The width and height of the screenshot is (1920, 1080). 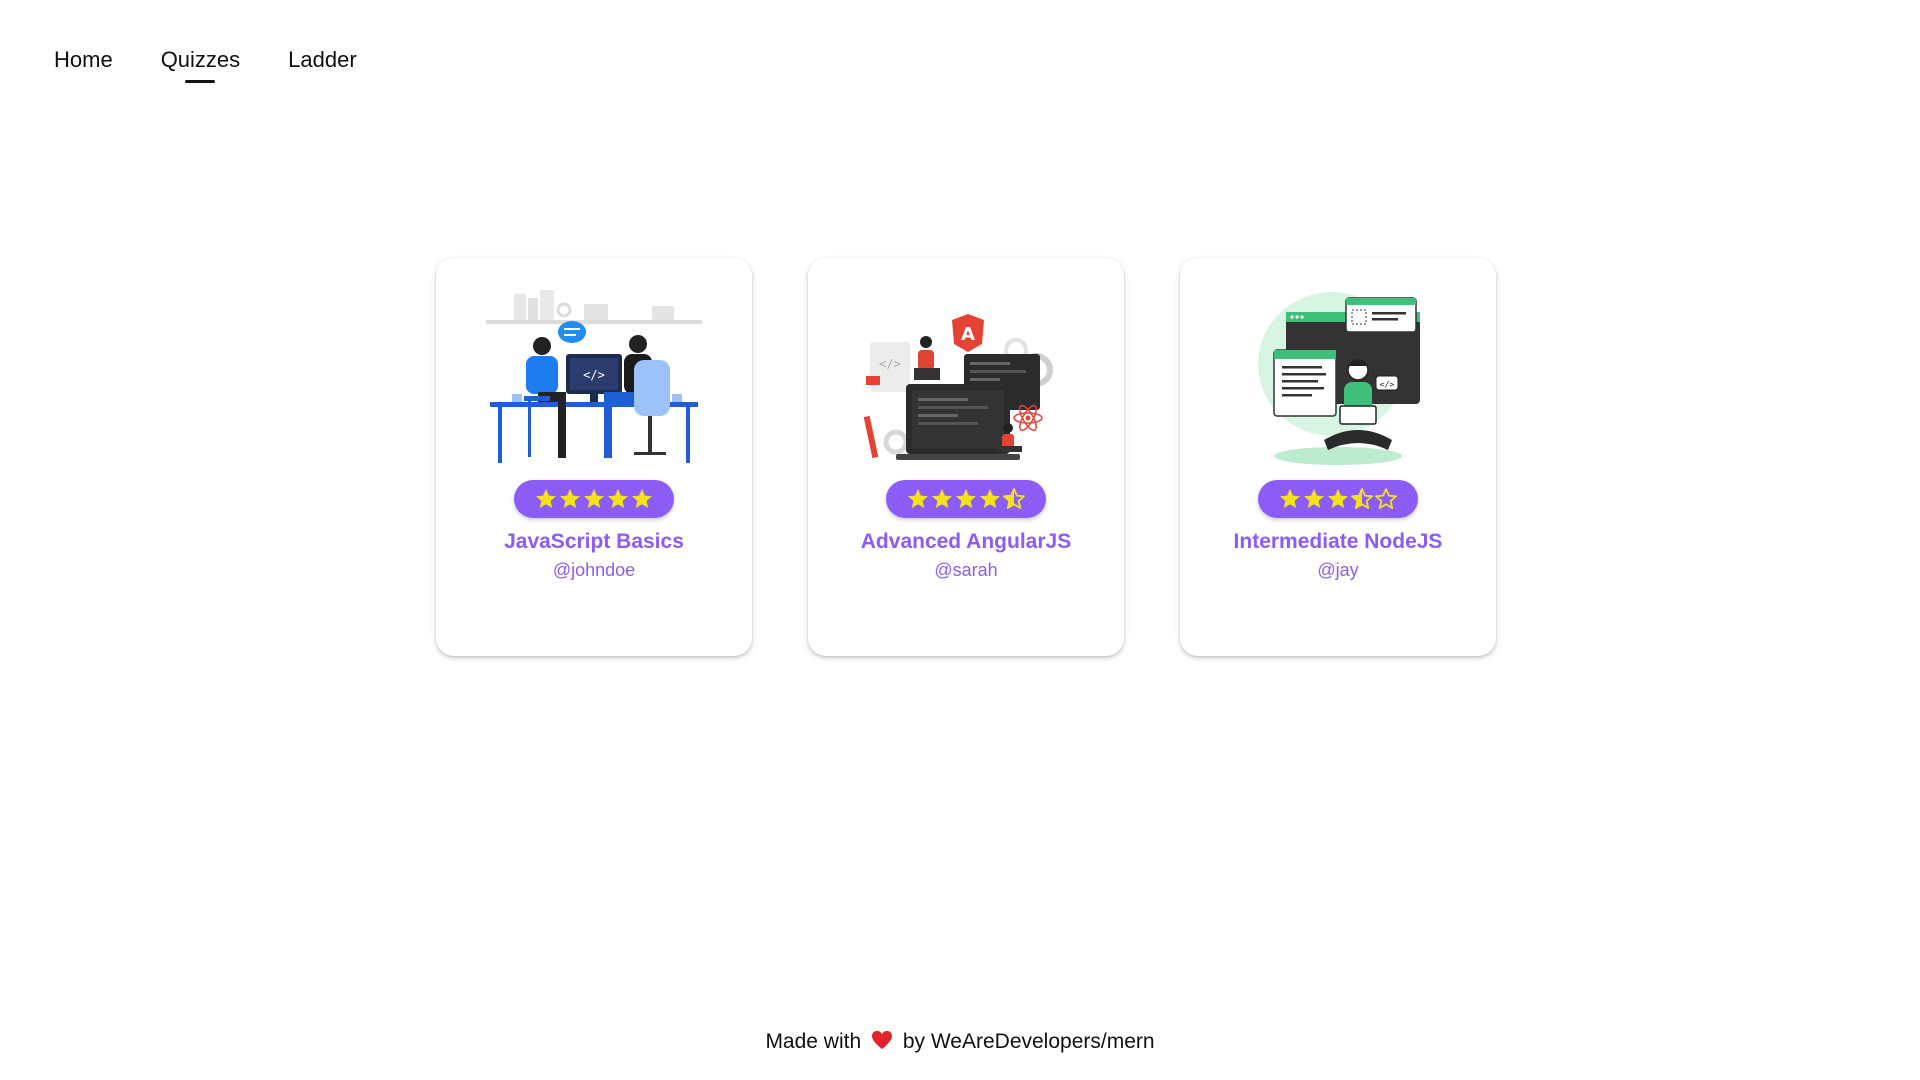 I want to click on footer: Made with by WeAreDevelopers/mern, so click(x=960, y=1042).